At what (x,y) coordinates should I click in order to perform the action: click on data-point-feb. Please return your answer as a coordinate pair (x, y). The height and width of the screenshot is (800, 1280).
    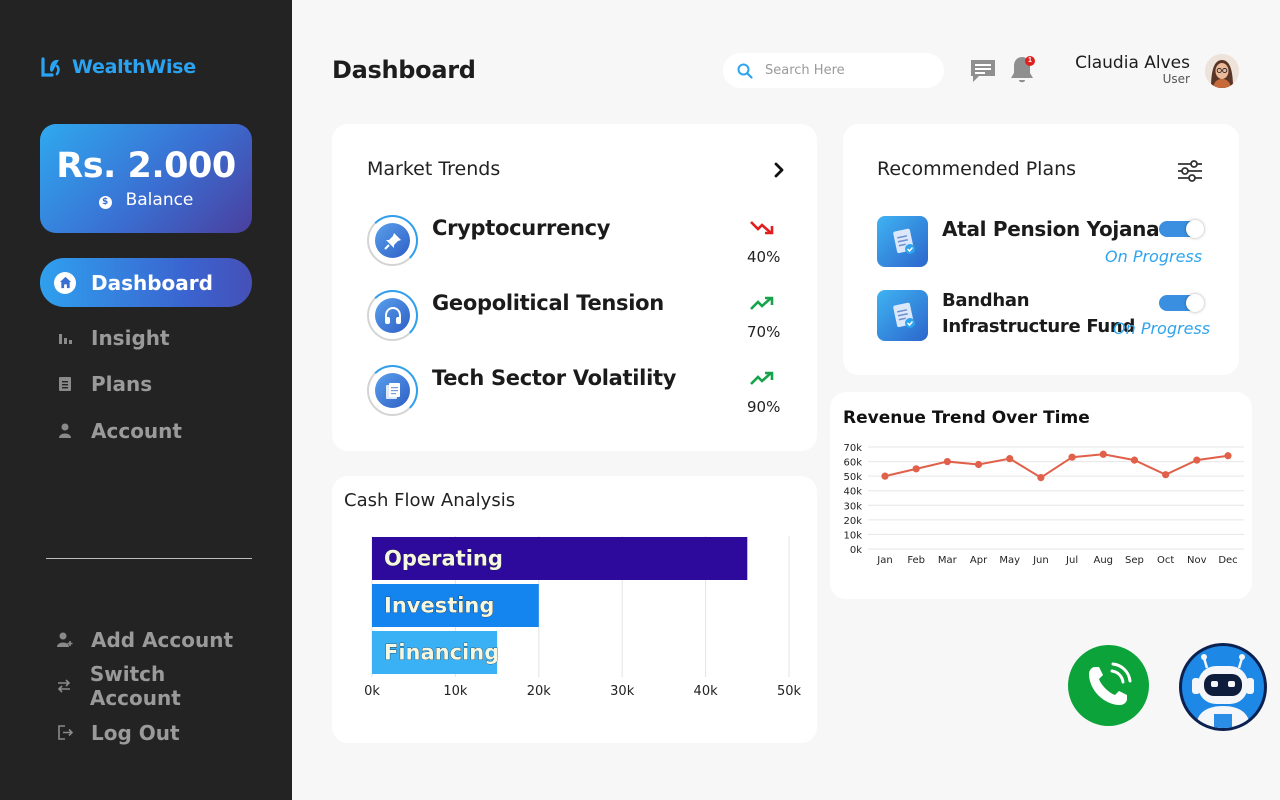
    Looking at the image, I should click on (916, 469).